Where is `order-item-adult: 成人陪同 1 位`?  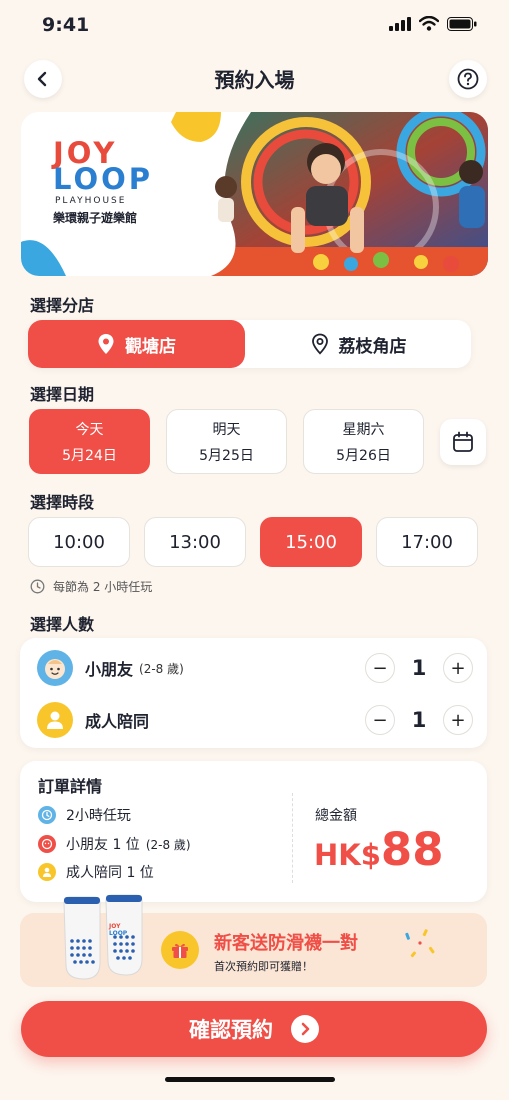 order-item-adult: 成人陪同 1 位 is located at coordinates (96, 872).